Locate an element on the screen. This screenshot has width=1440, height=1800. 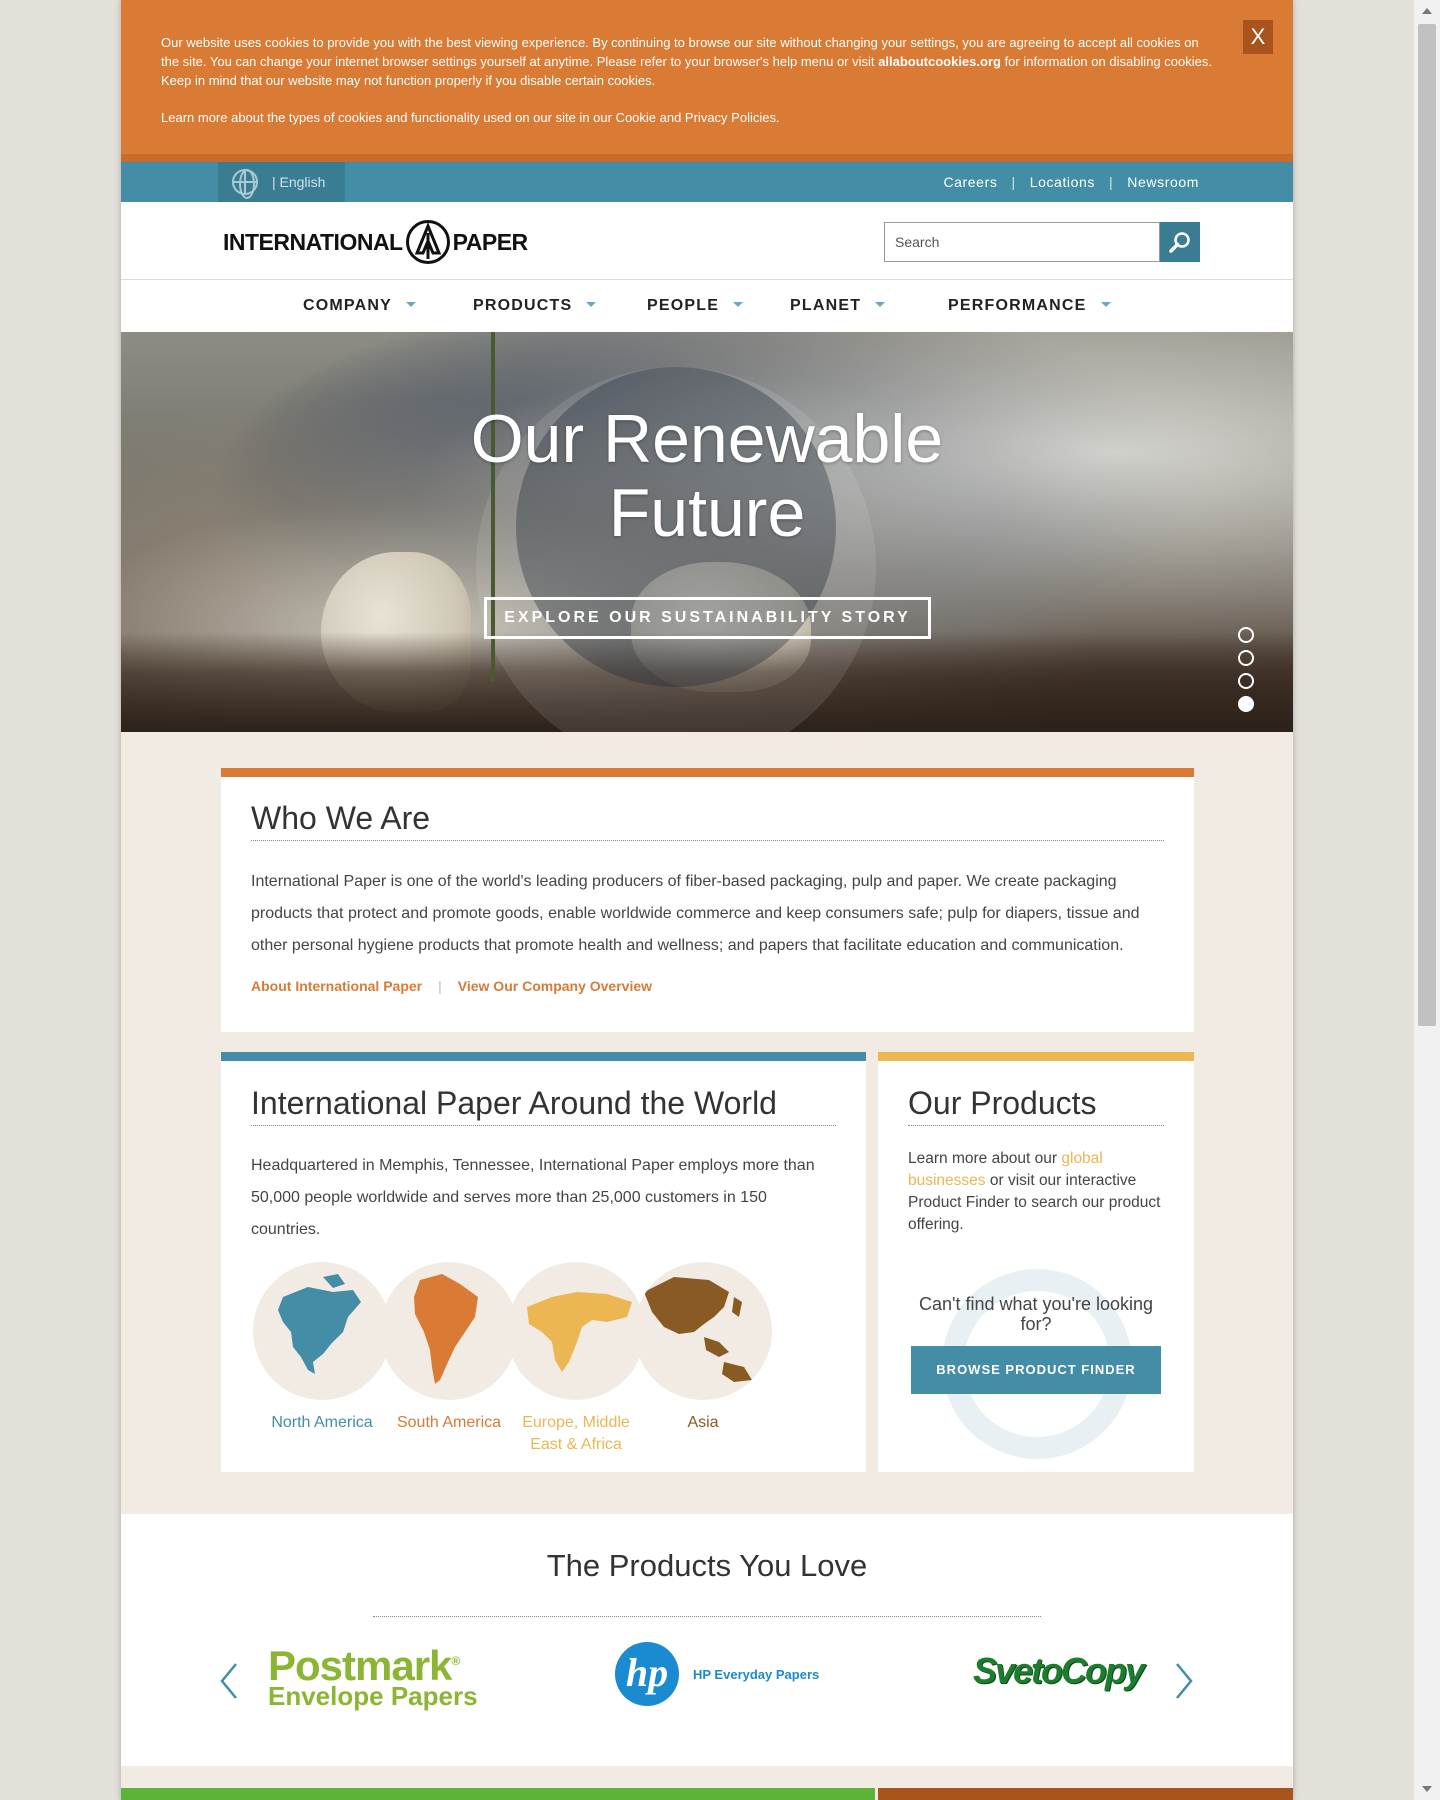
slide-dots is located at coordinates (1246, 673).